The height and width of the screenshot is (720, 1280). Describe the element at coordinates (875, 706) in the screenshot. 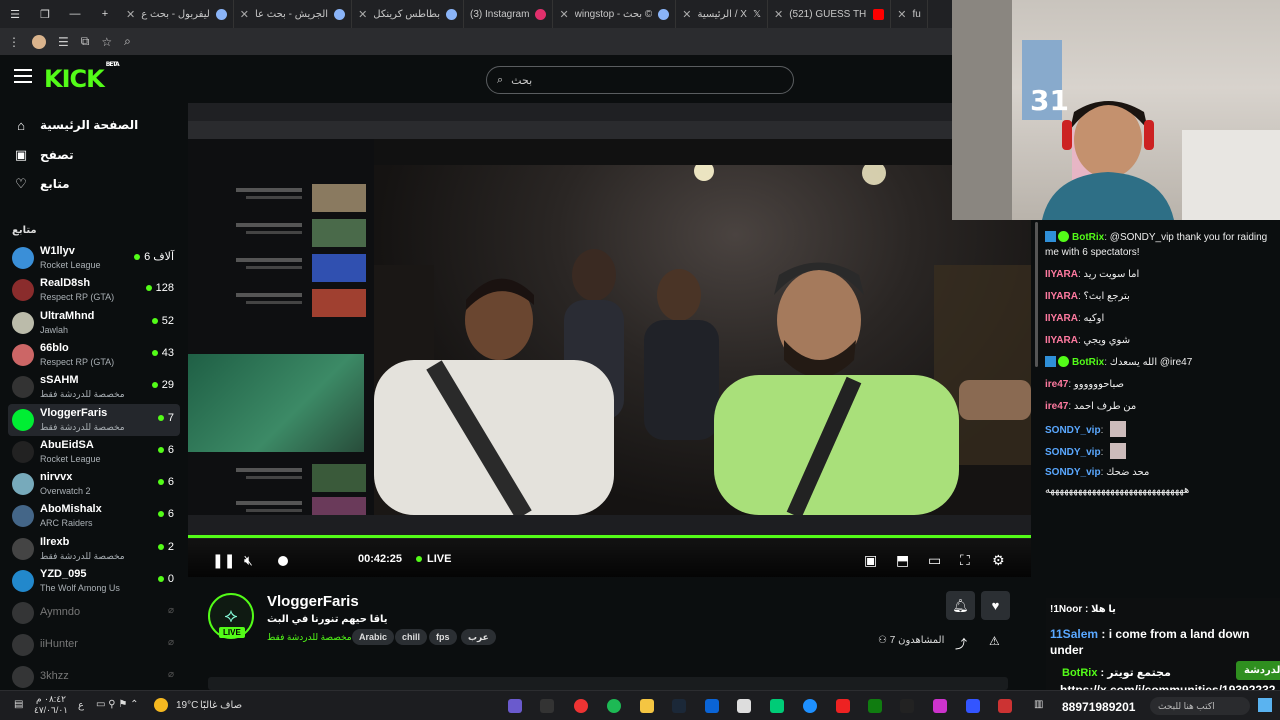

I see `xbox-icon` at that location.